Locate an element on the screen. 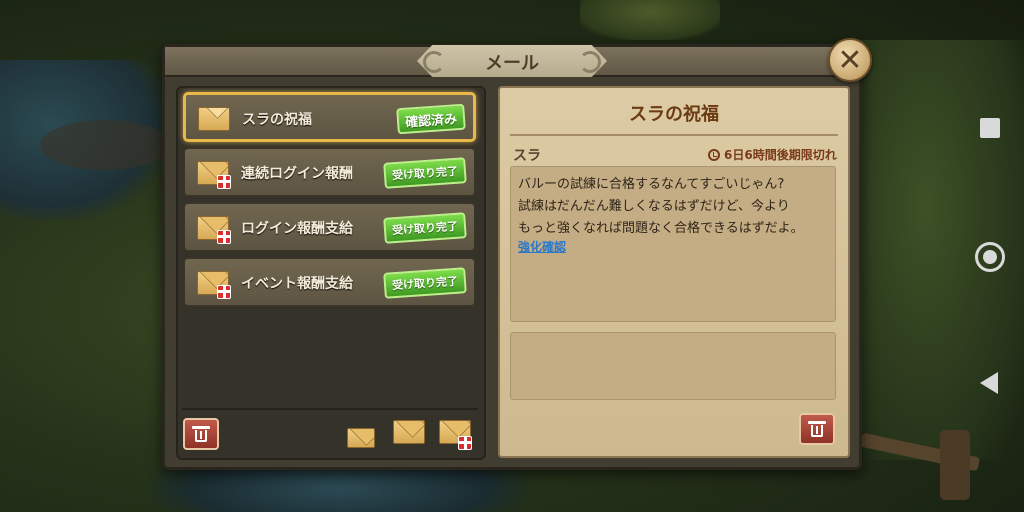 The width and height of the screenshot is (1024, 512). mail-item-event-reward: イベント報酬支給 受け取り完了 is located at coordinates (329, 282).